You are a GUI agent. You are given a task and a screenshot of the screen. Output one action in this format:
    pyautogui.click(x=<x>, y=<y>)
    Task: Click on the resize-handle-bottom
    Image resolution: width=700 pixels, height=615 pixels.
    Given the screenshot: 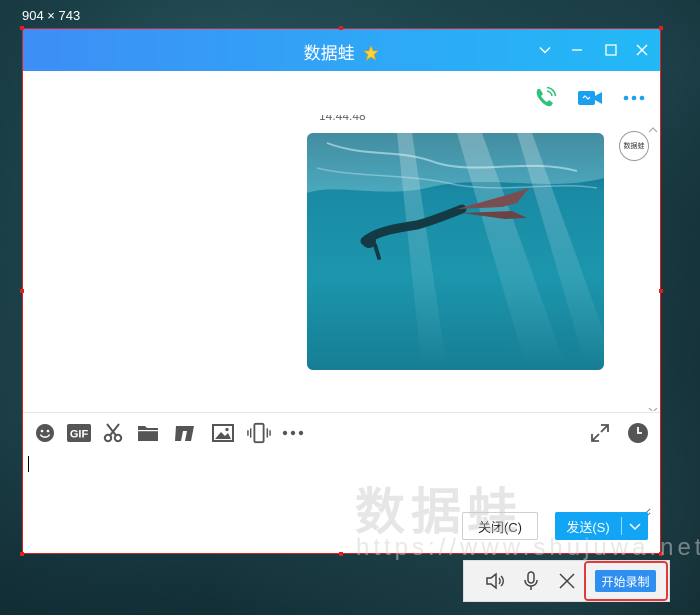 What is the action you would take?
    pyautogui.click(x=341, y=554)
    